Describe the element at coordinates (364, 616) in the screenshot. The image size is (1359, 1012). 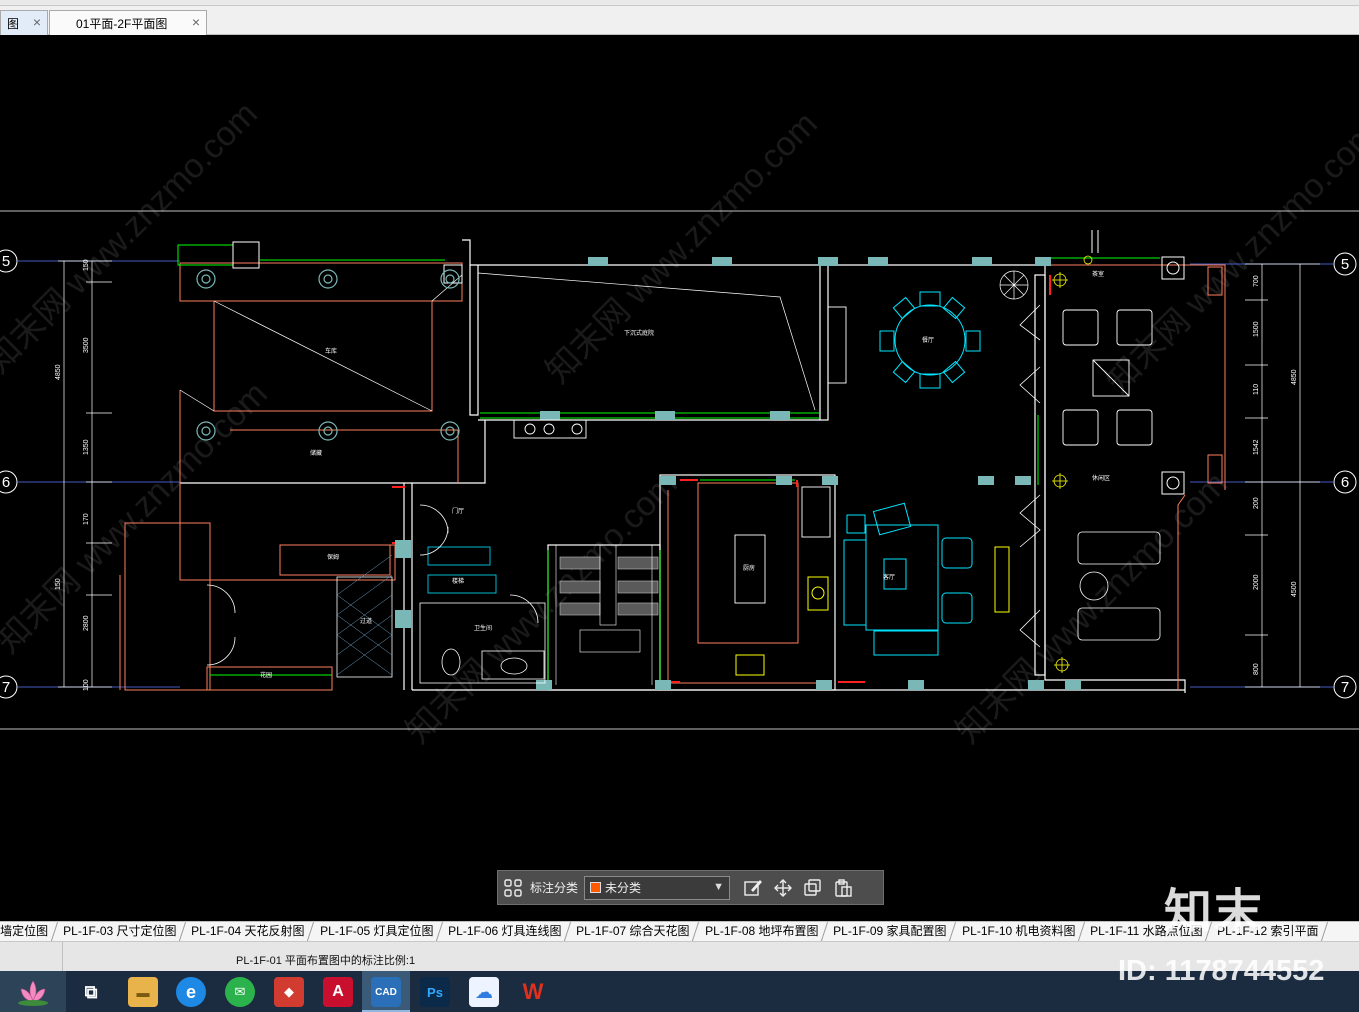
I see `hatched-storage` at that location.